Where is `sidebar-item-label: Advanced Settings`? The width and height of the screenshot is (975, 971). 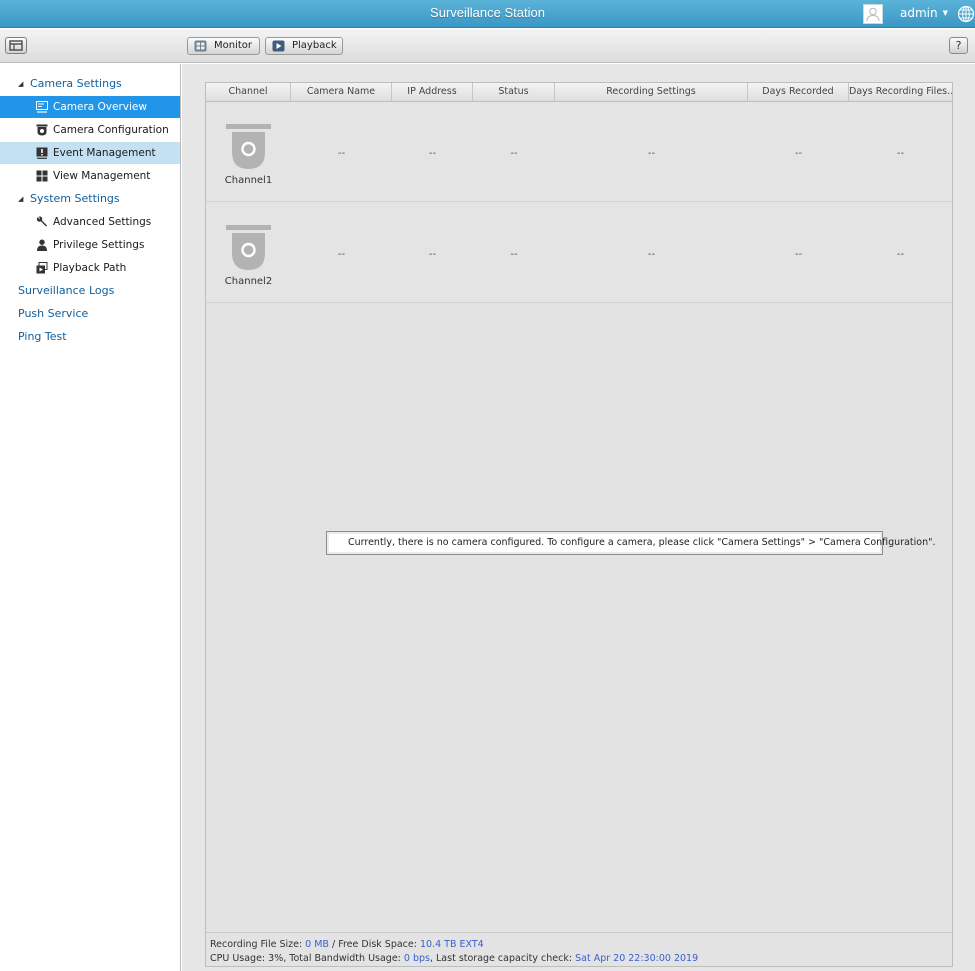 sidebar-item-label: Advanced Settings is located at coordinates (102, 222).